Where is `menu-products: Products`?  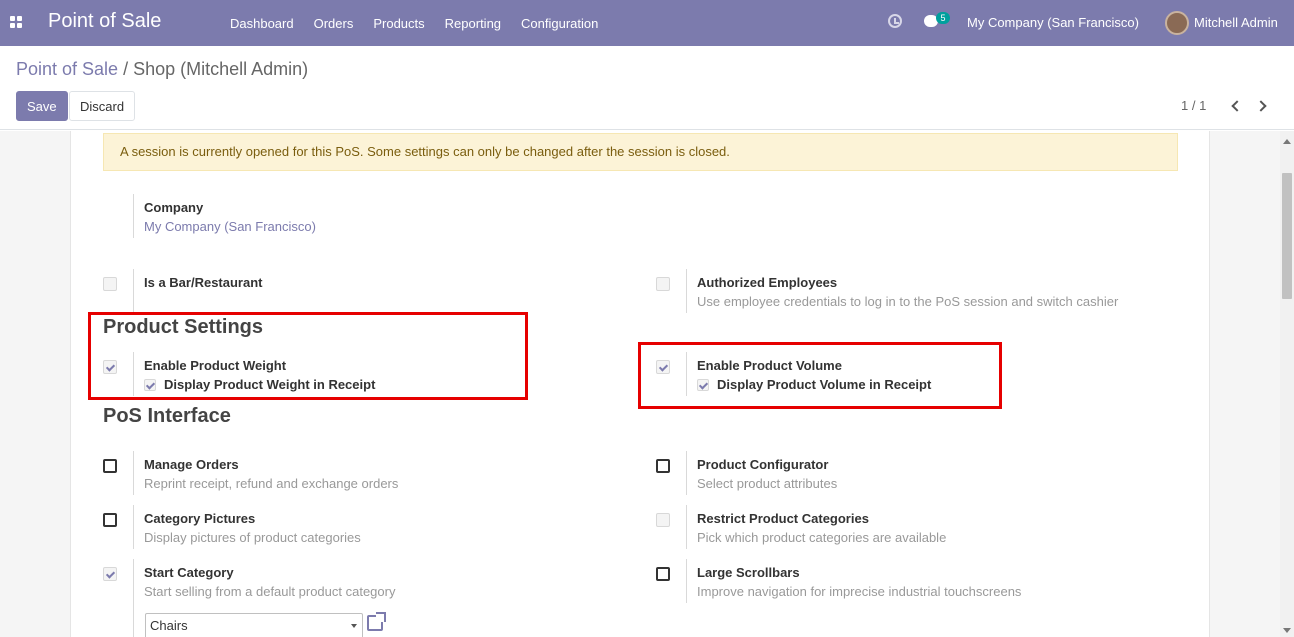 menu-products: Products is located at coordinates (398, 23).